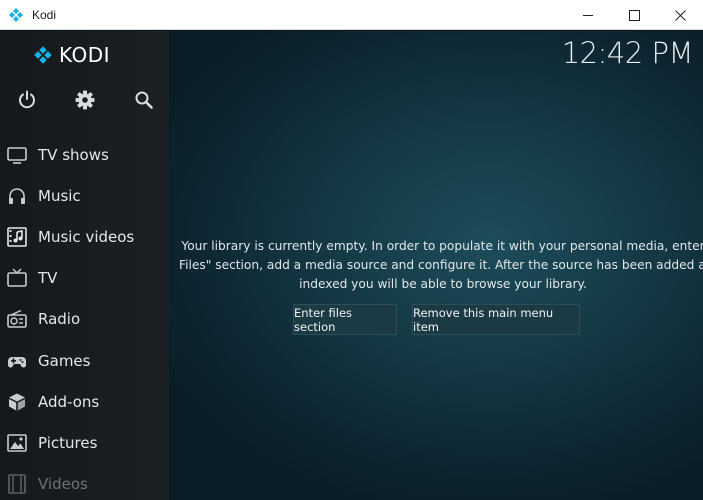 The height and width of the screenshot is (500, 703). What do you see at coordinates (48, 278) in the screenshot?
I see `sidebar-item-label: TV` at bounding box center [48, 278].